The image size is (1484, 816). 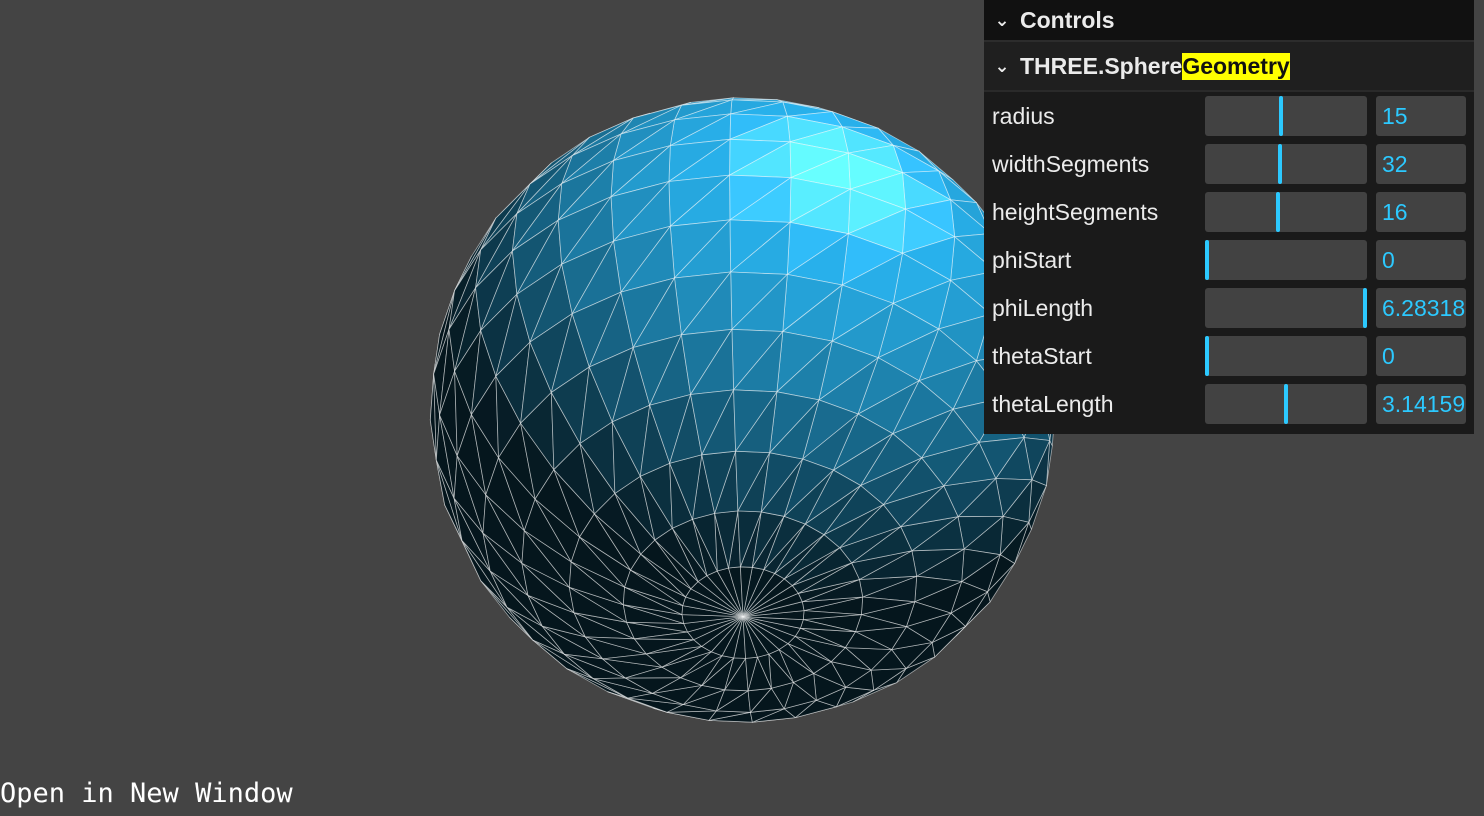 What do you see at coordinates (1032, 259) in the screenshot?
I see `param-label: phiStart` at bounding box center [1032, 259].